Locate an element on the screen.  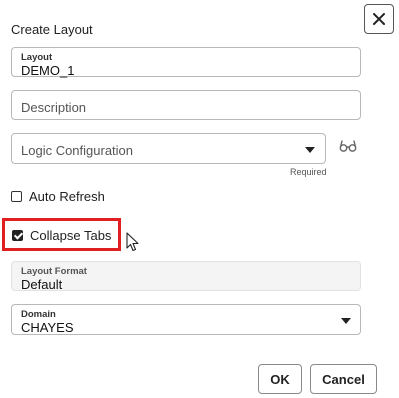
close-icon is located at coordinates (379, 19).